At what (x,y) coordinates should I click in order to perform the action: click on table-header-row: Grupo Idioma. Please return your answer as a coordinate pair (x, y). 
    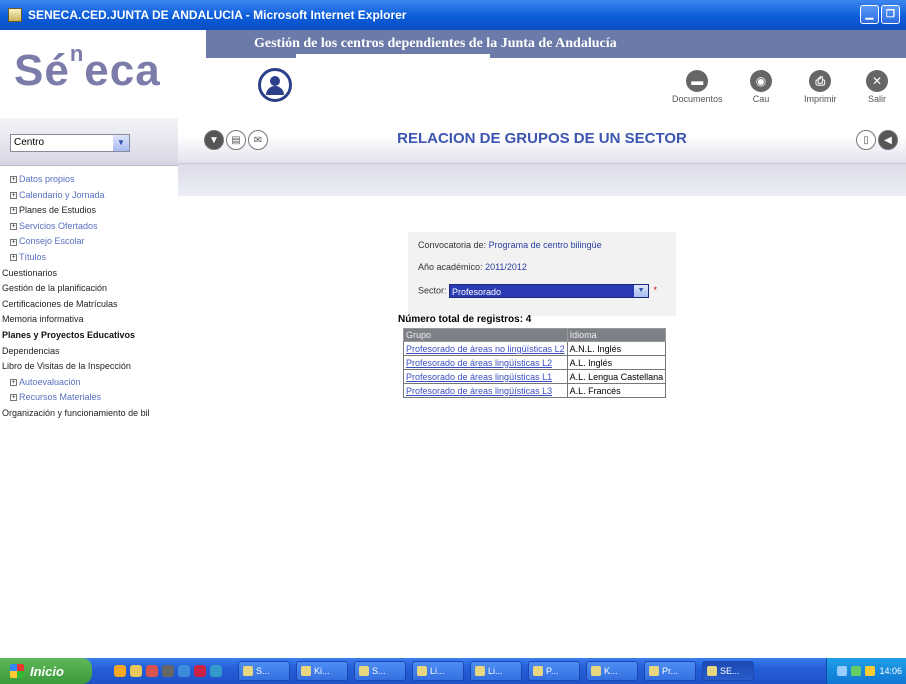
    Looking at the image, I should click on (535, 335).